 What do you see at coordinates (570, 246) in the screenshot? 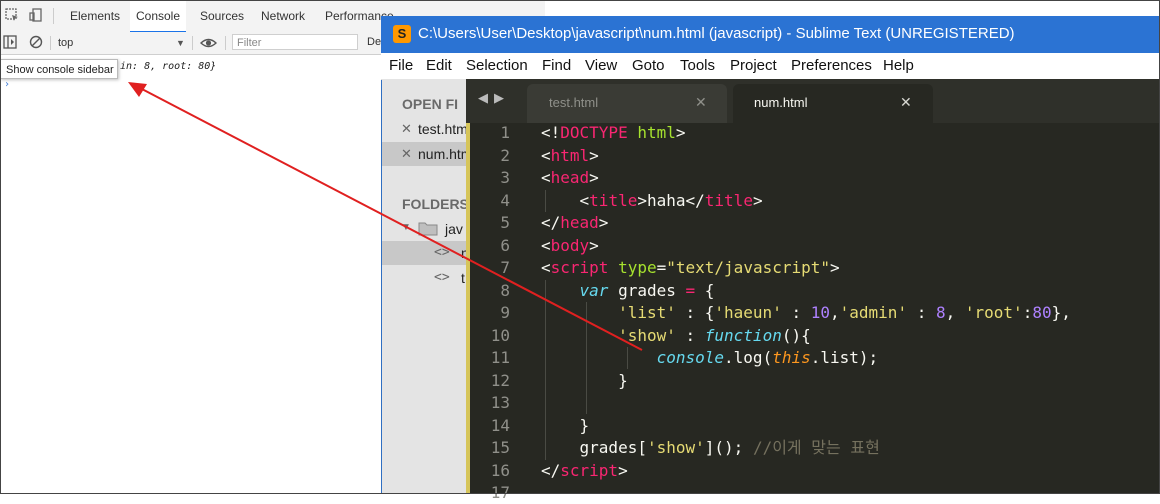
I see `code-line: <body>` at bounding box center [570, 246].